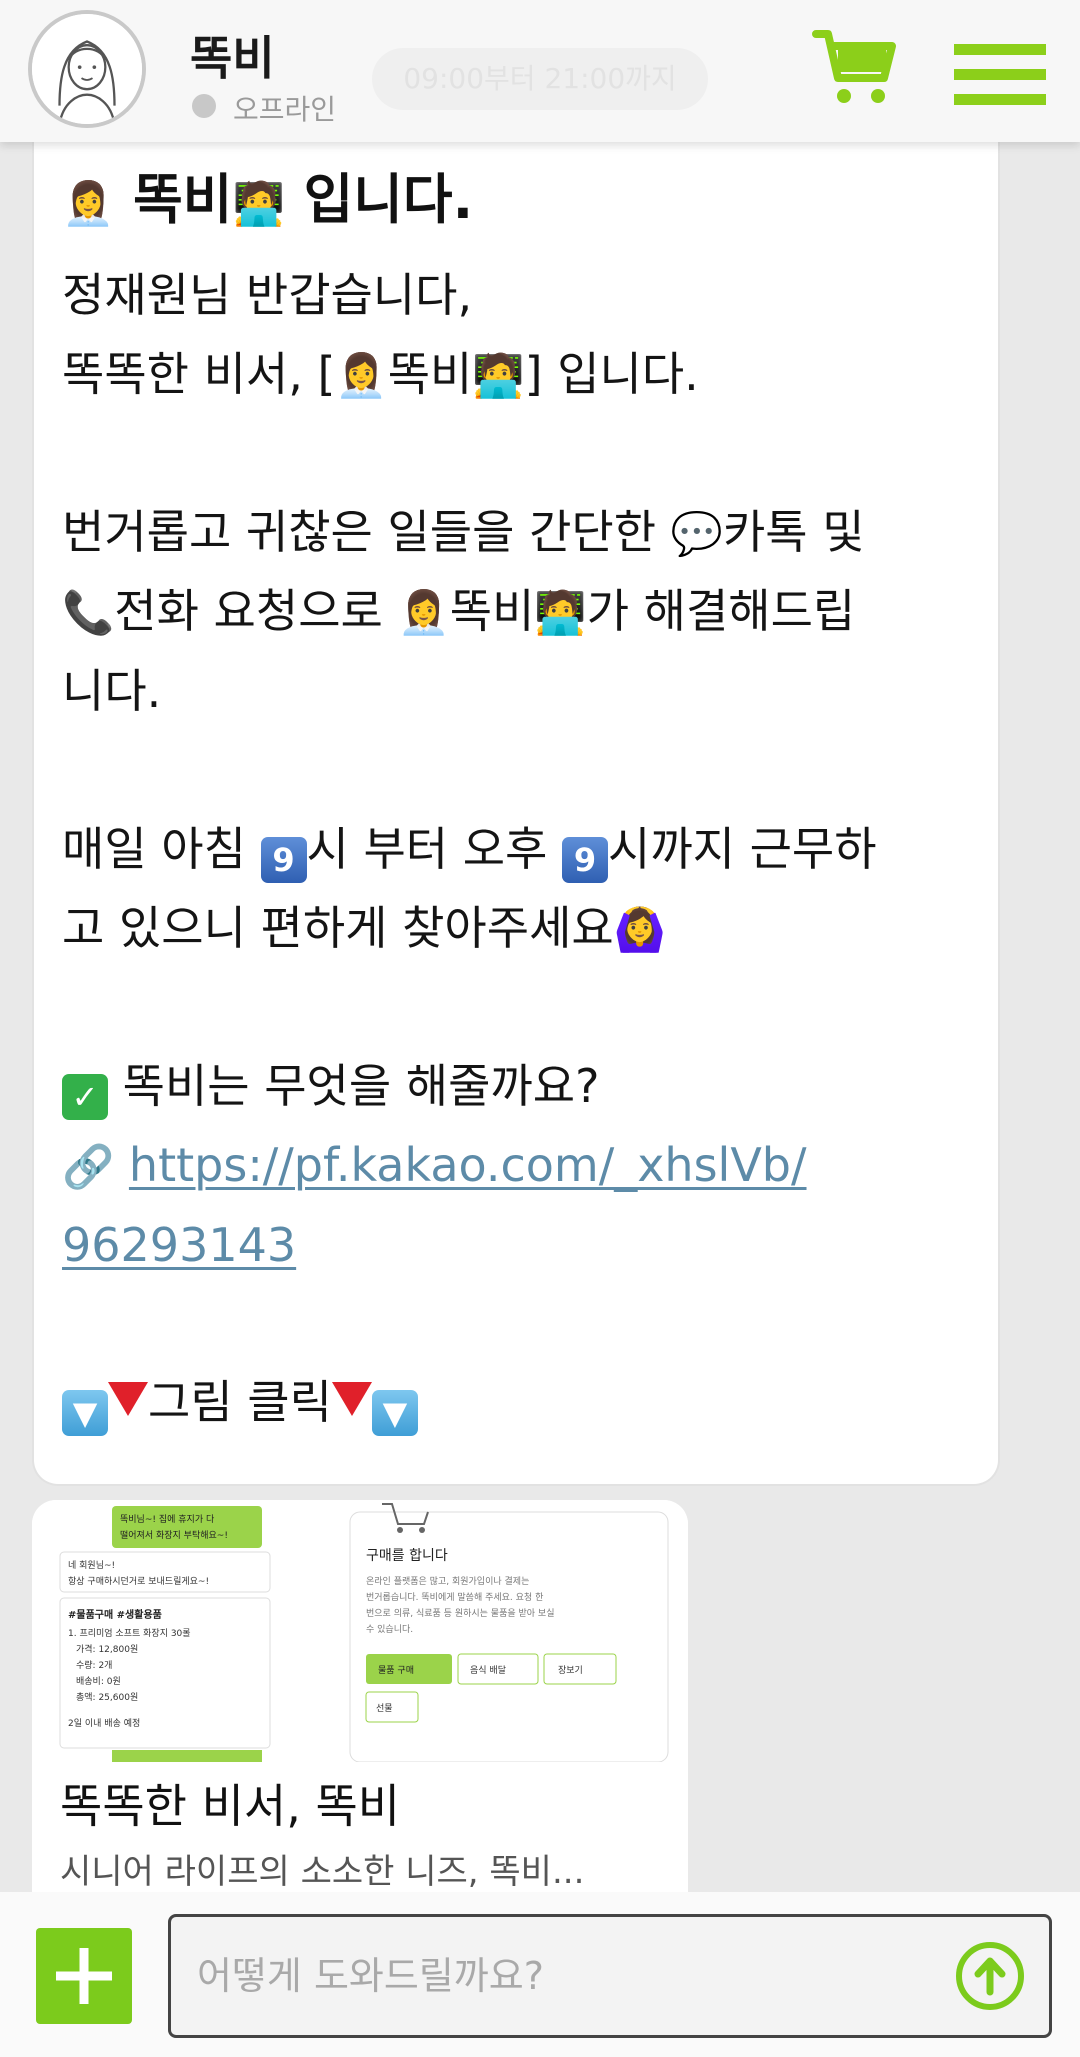 The height and width of the screenshot is (2057, 1080). What do you see at coordinates (267, 294) in the screenshot?
I see `greeting-line-1: 정재원님 반갑습니다,` at bounding box center [267, 294].